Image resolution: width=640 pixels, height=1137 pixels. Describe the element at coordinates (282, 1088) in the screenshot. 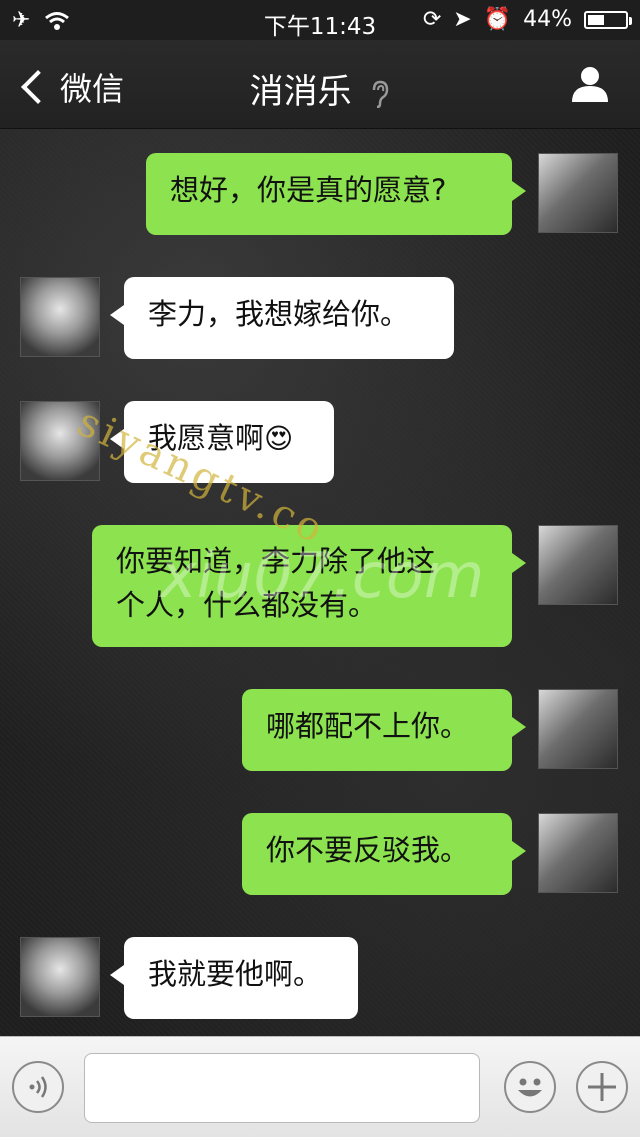

I see `message-input` at that location.